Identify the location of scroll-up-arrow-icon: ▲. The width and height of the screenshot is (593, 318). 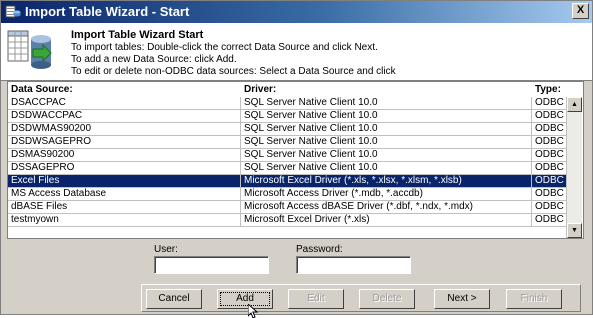
(574, 104).